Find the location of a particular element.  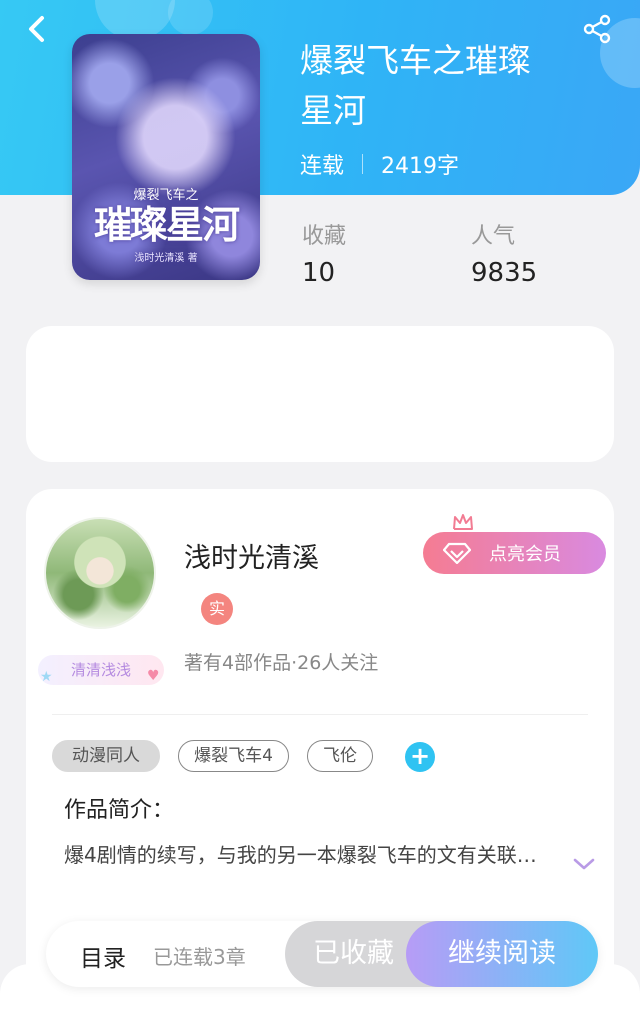

decor-bubble is located at coordinates (190, 17).